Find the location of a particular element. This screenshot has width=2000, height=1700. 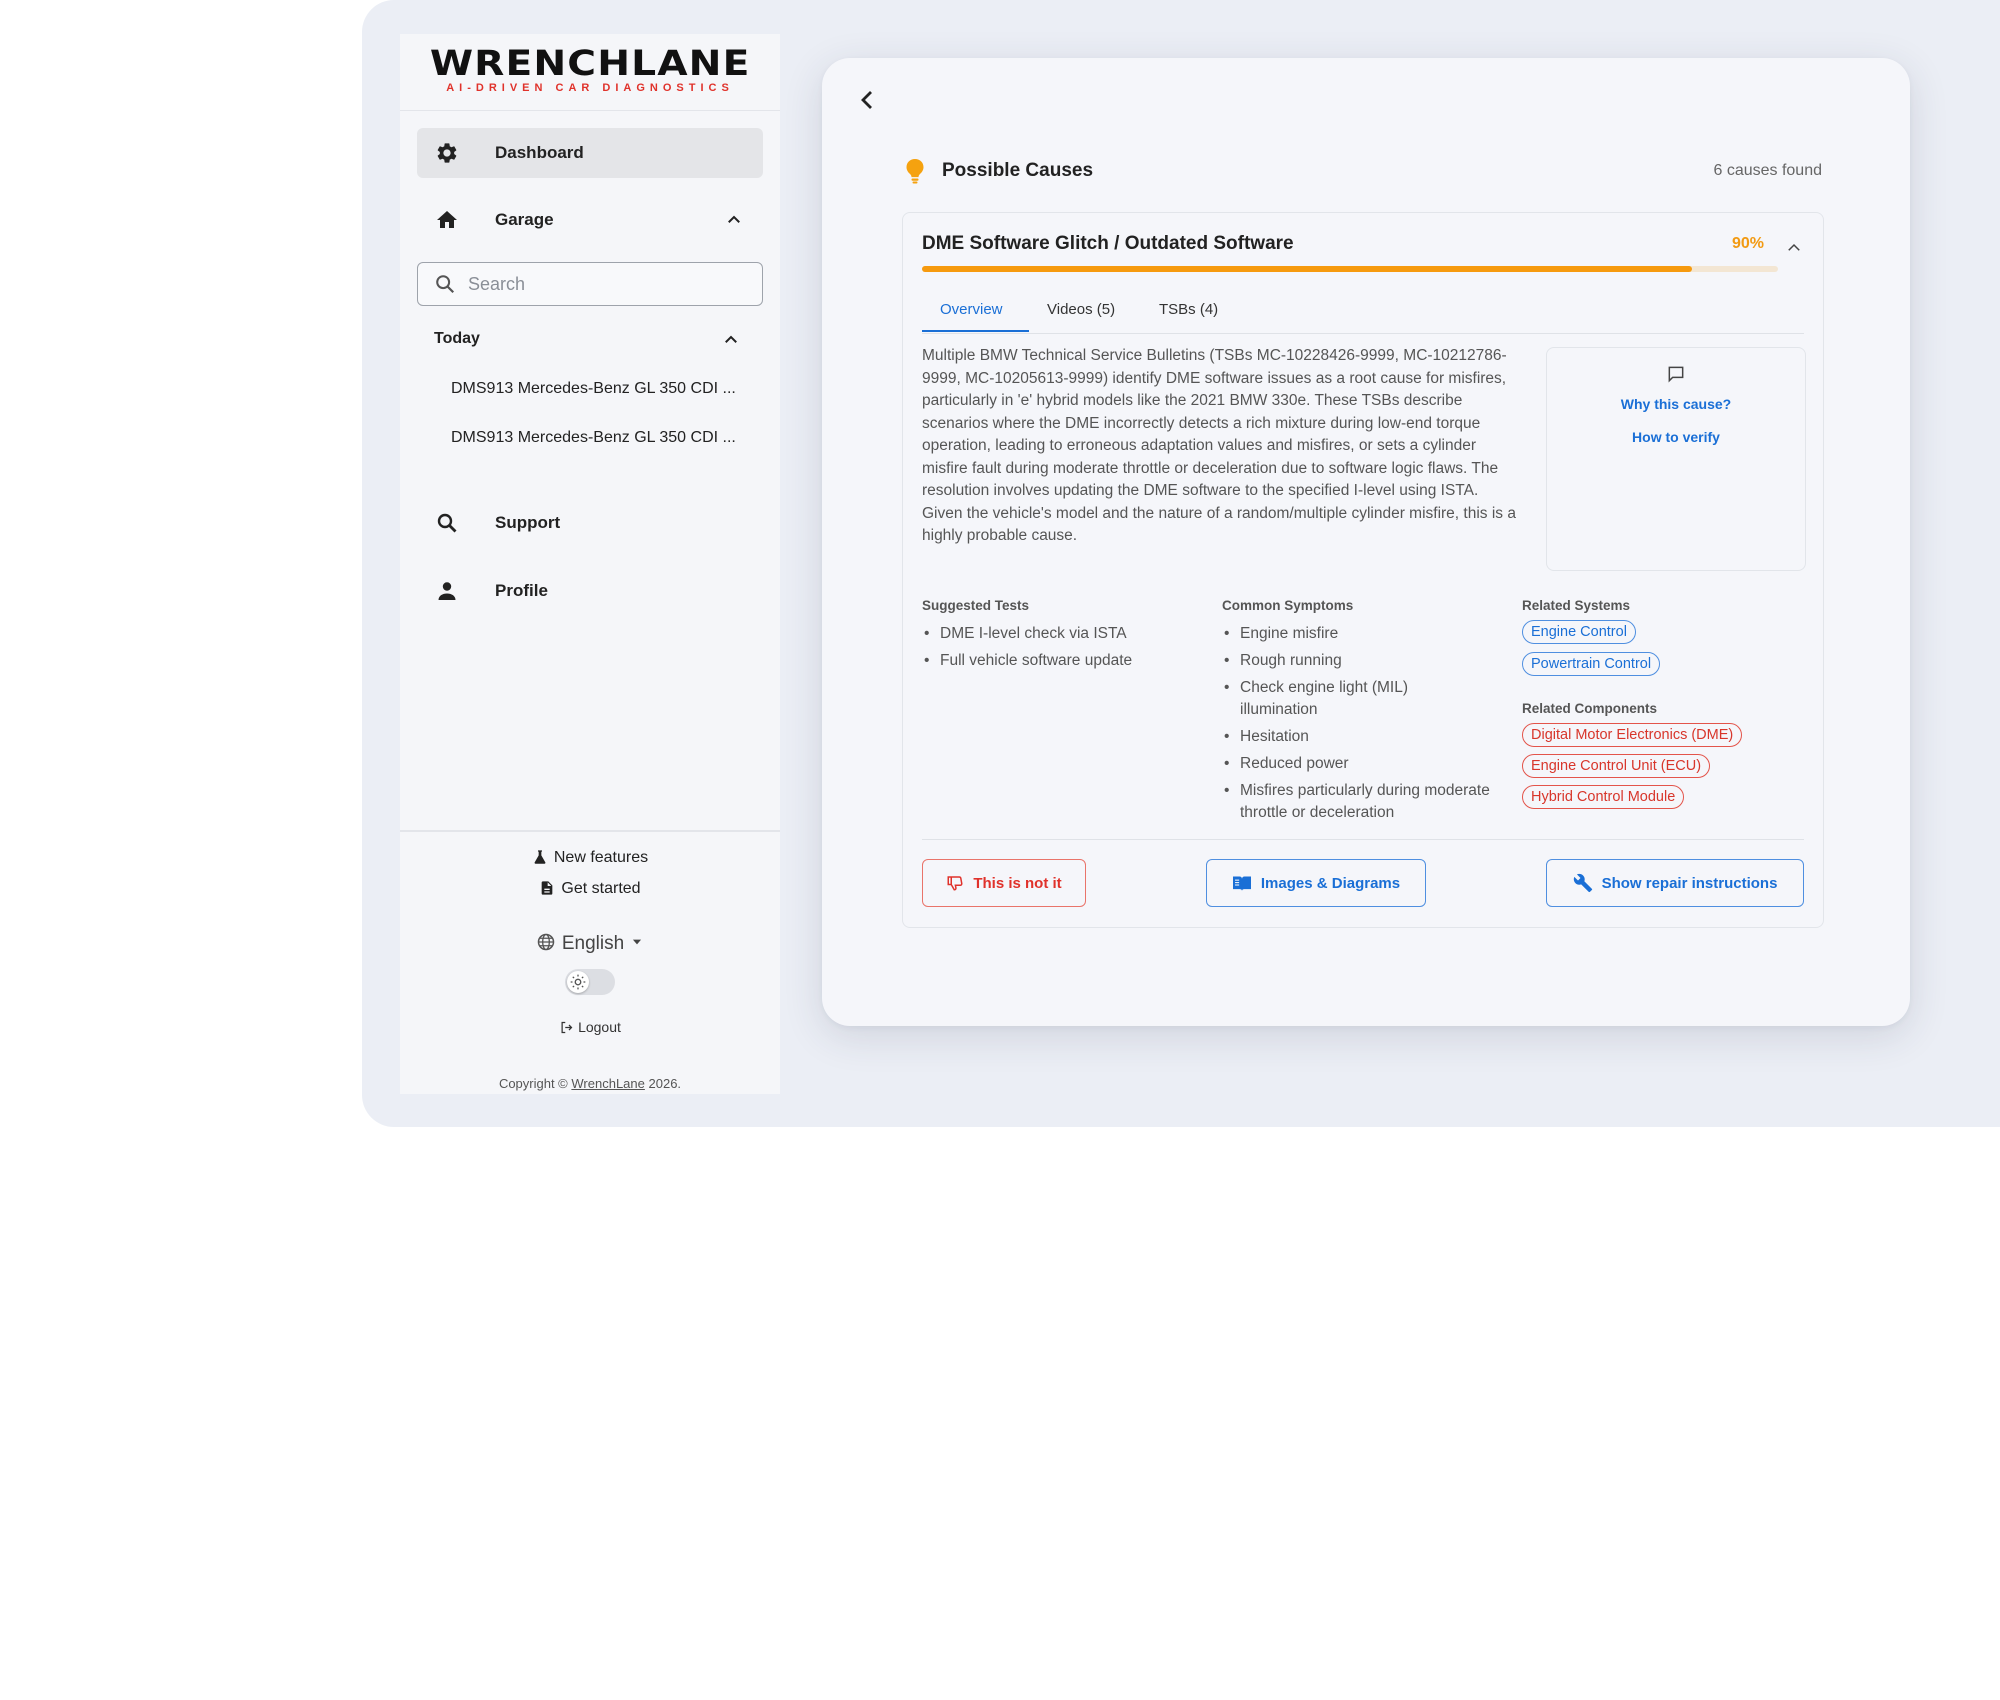

search-input is located at coordinates (608, 284).